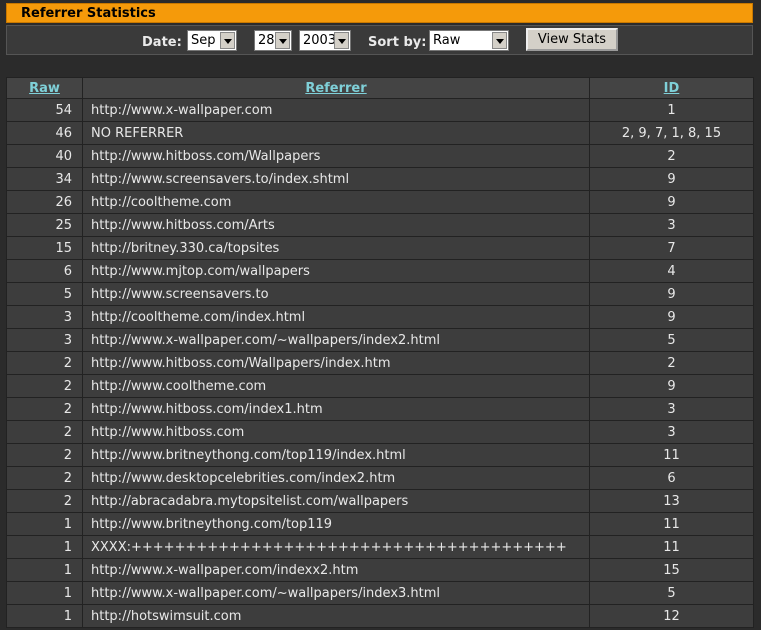 This screenshot has width=761, height=630. Describe the element at coordinates (447, 40) in the screenshot. I see `sort-value: Raw` at that location.